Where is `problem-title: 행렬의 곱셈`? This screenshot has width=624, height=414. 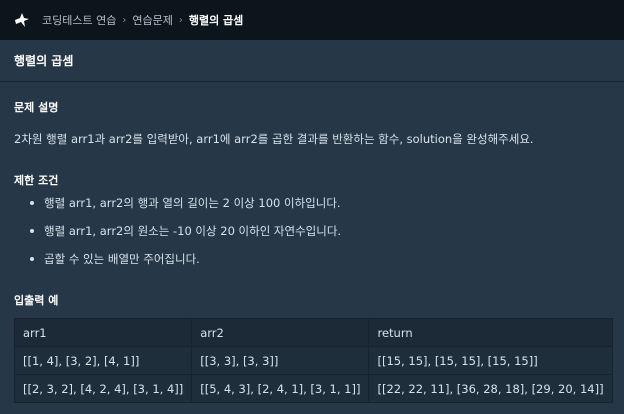 problem-title: 행렬의 곱셈 is located at coordinates (44, 61).